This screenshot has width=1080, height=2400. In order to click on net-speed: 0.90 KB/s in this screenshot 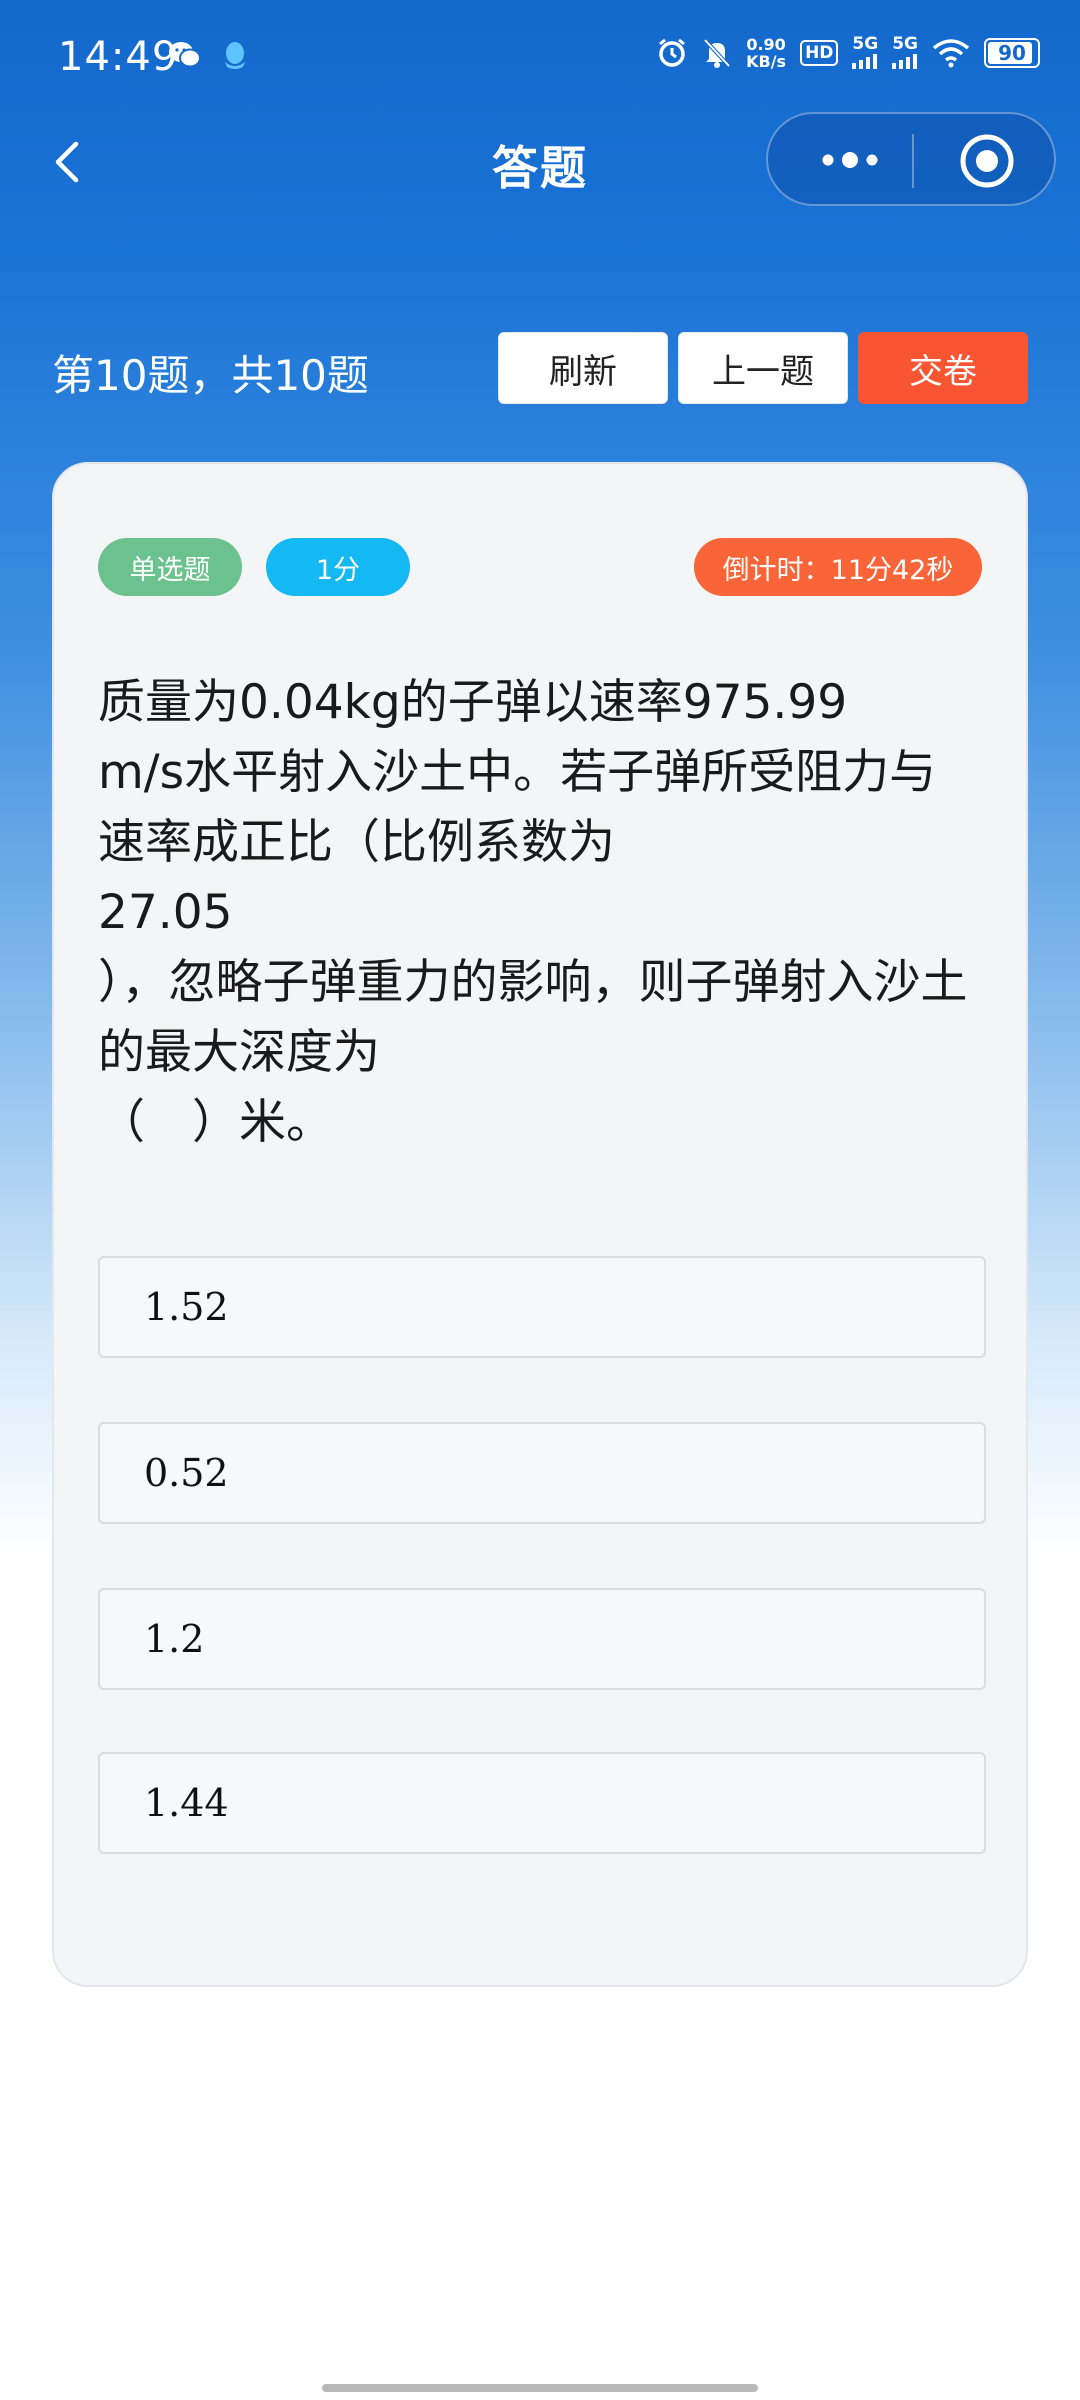, I will do `click(766, 53)`.